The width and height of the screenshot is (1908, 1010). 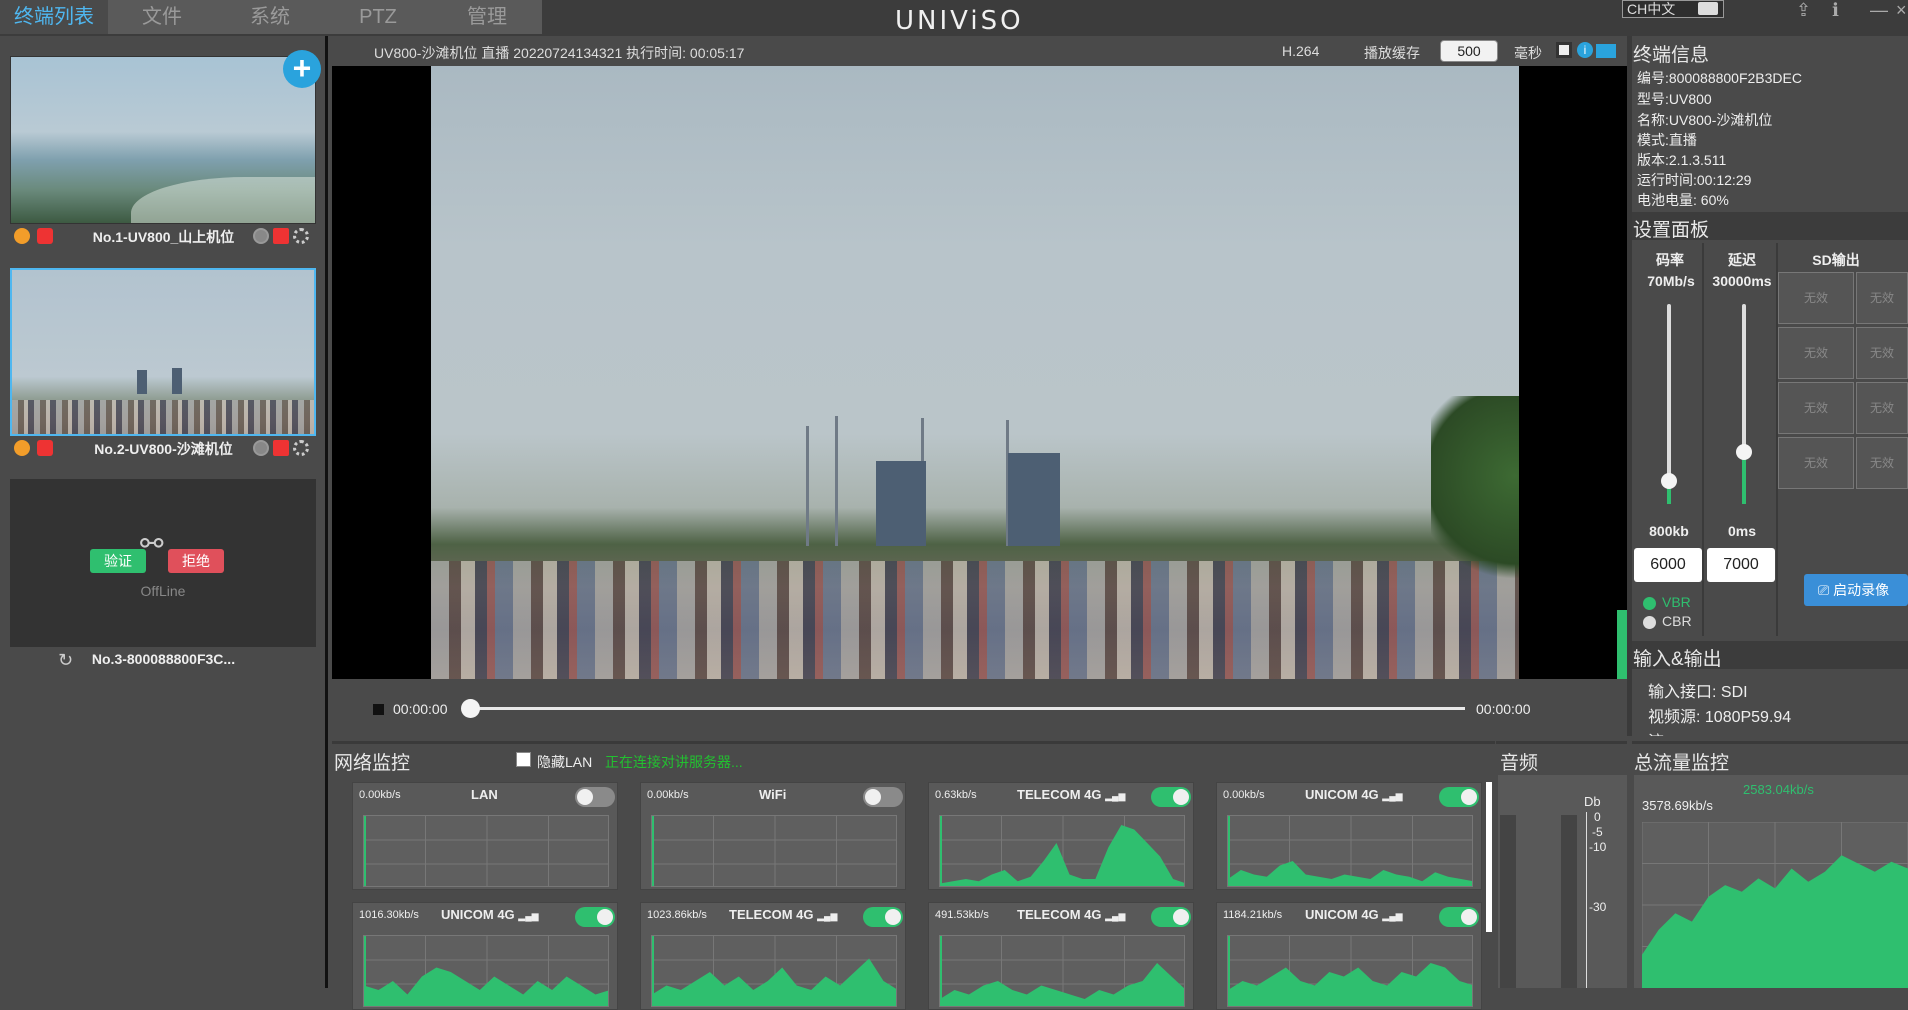 I want to click on brand-logo: UNIViSO, so click(x=959, y=21).